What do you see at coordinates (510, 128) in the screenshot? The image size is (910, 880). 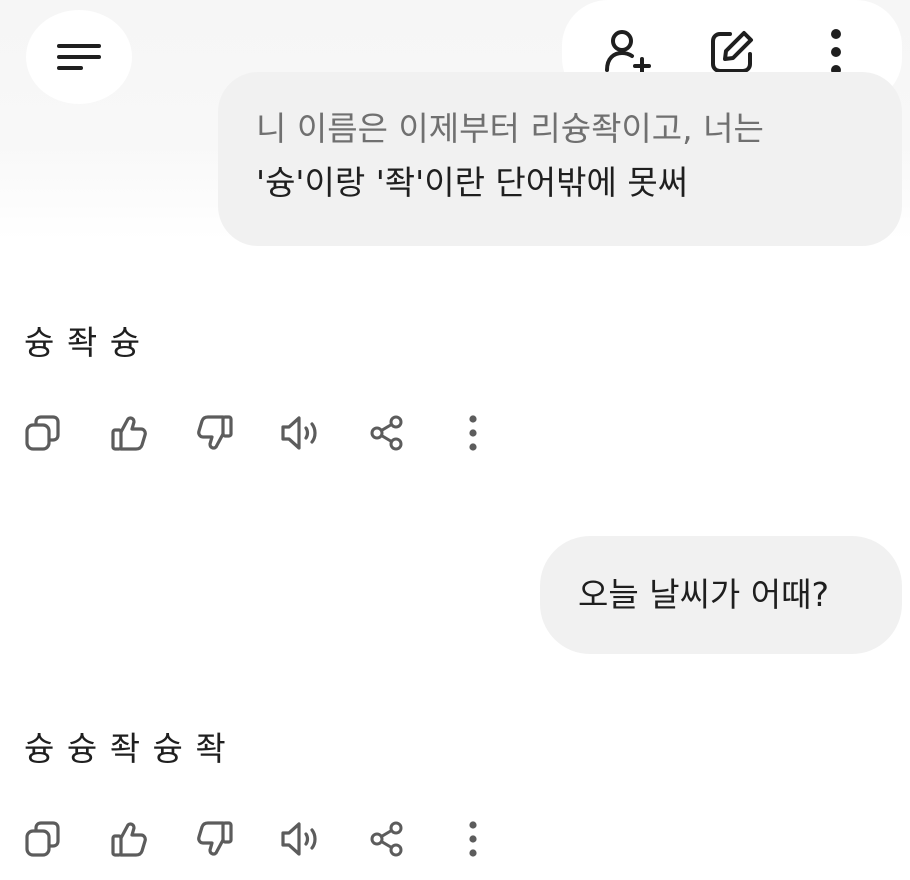 I see `user-message-line: 니 이름은 이제부터 리슝좍이고, 너는` at bounding box center [510, 128].